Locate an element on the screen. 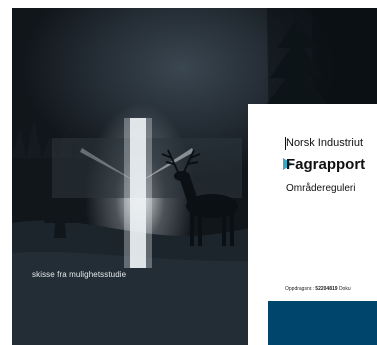 The height and width of the screenshot is (345, 377). document-label: Doku is located at coordinates (344, 289).